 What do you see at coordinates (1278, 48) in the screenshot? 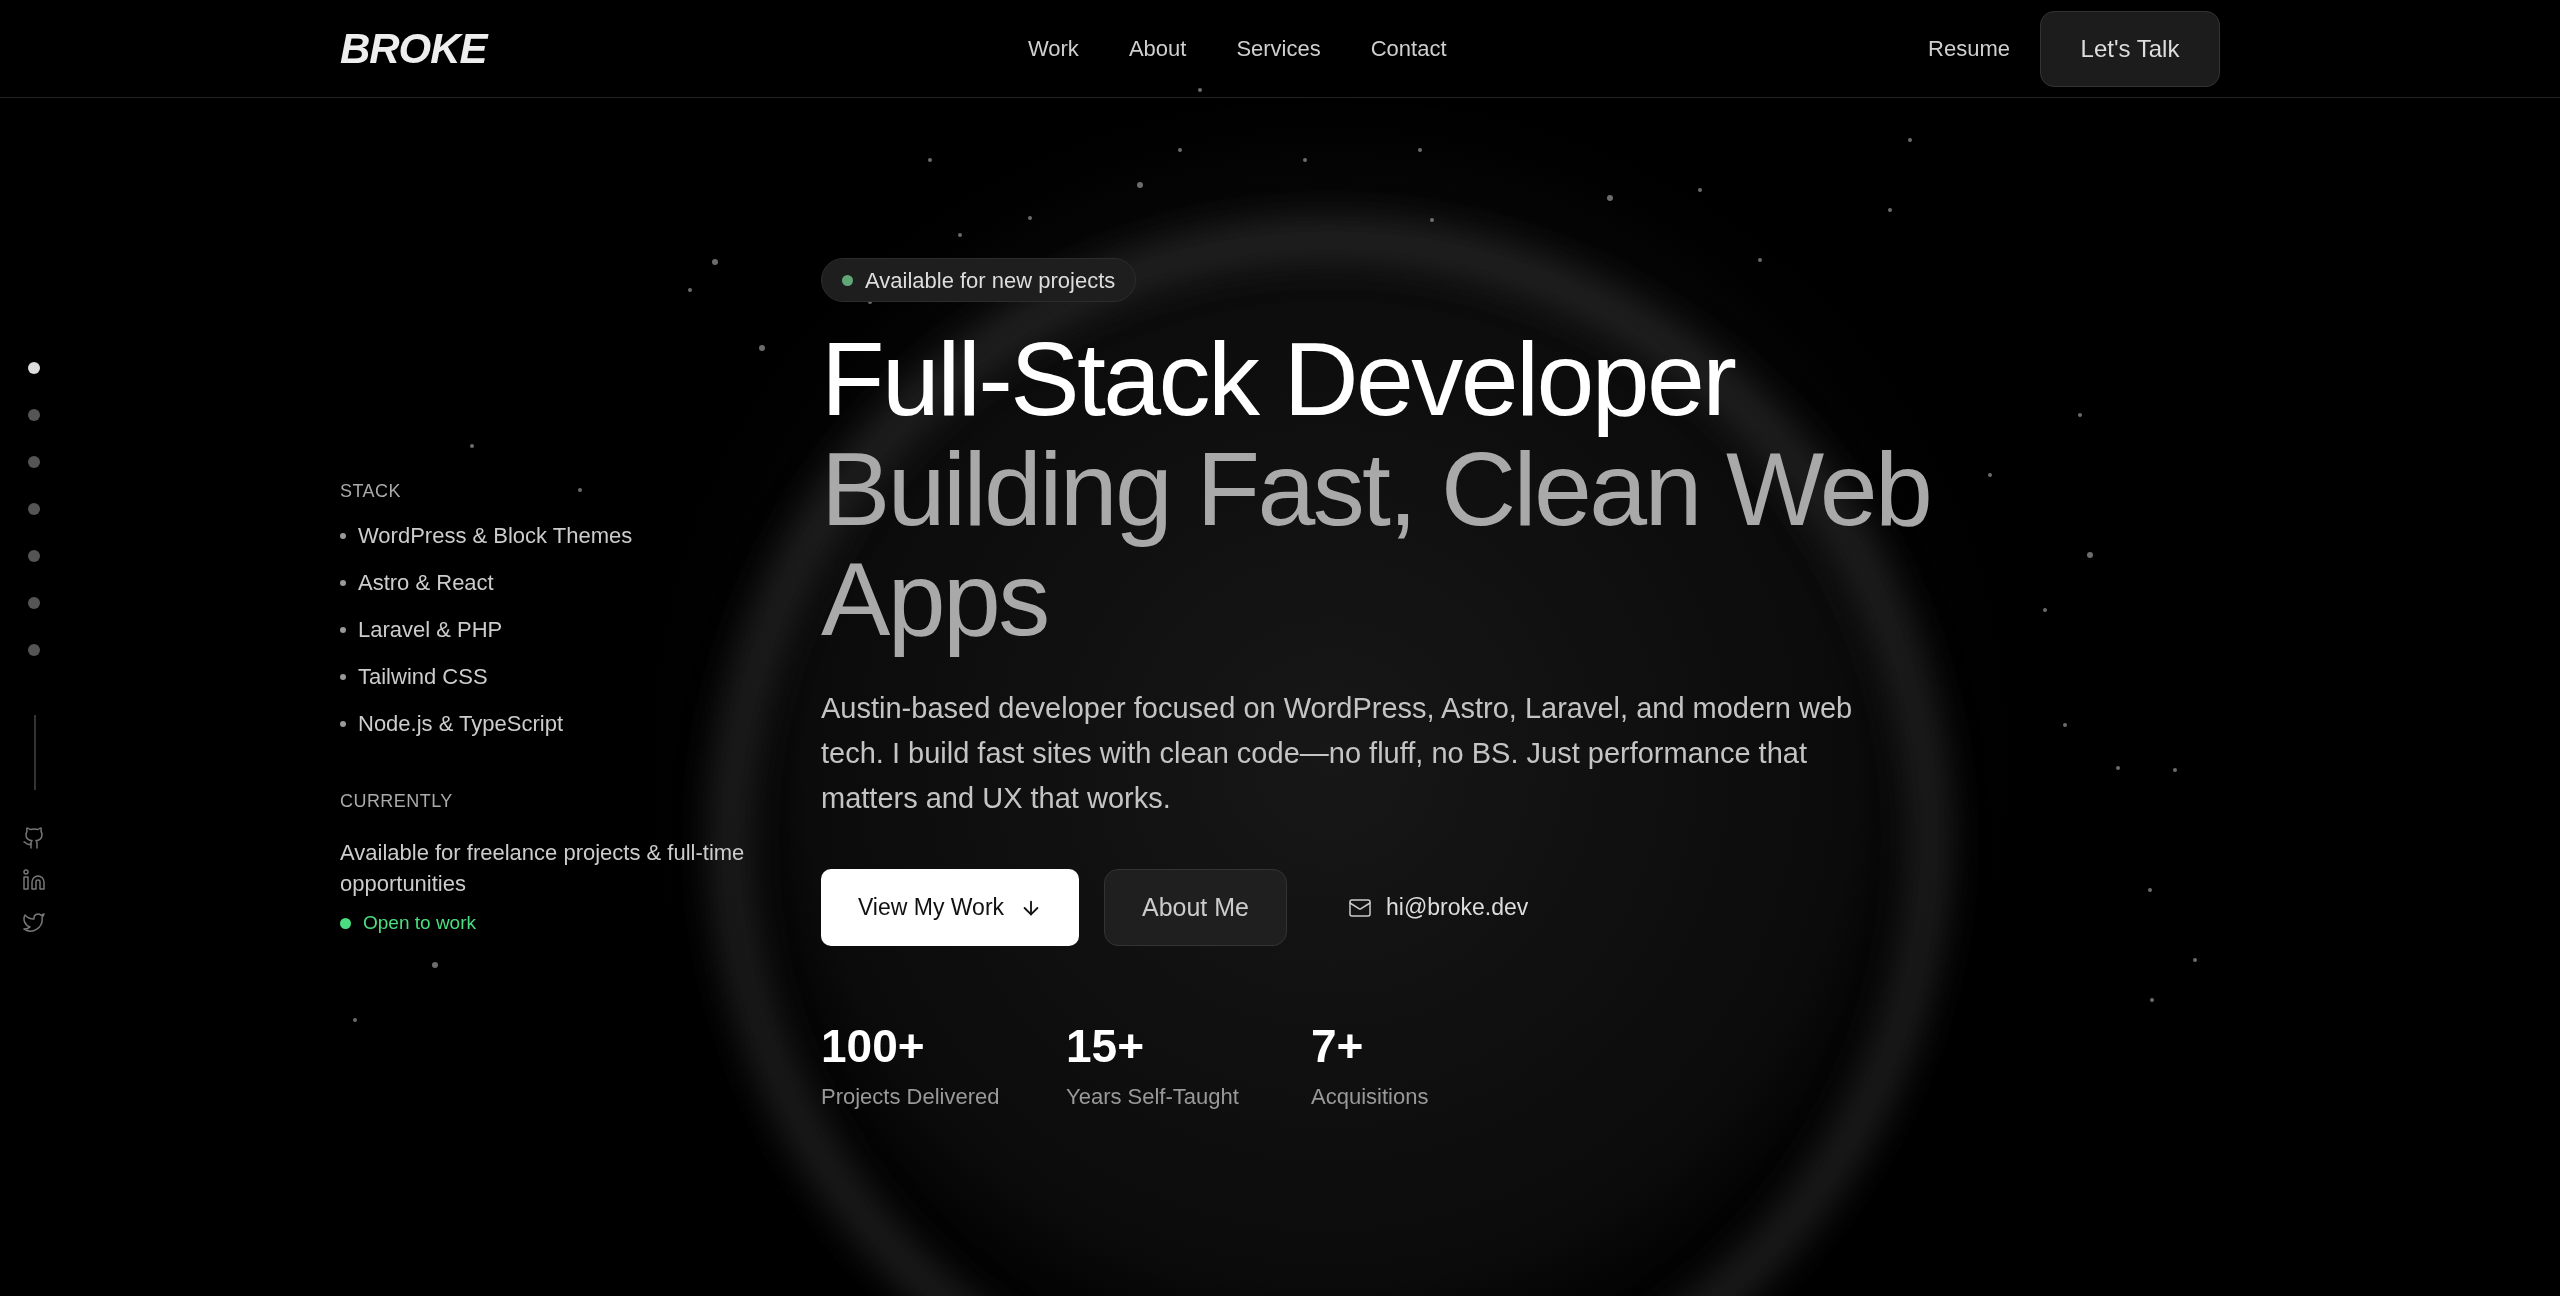
I see `nav-link: Services` at bounding box center [1278, 48].